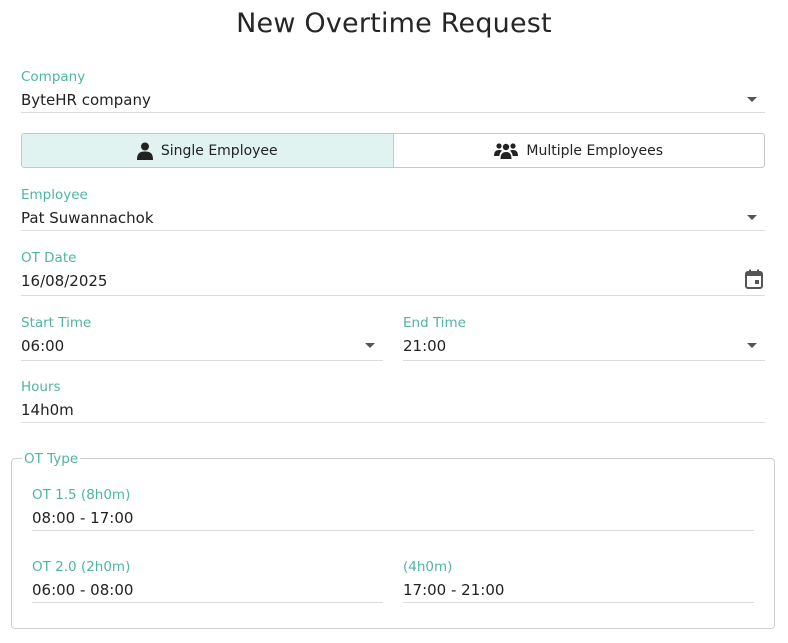 Image resolution: width=788 pixels, height=643 pixels. Describe the element at coordinates (87, 218) in the screenshot. I see `employee-value: Pat Suwannachok` at that location.